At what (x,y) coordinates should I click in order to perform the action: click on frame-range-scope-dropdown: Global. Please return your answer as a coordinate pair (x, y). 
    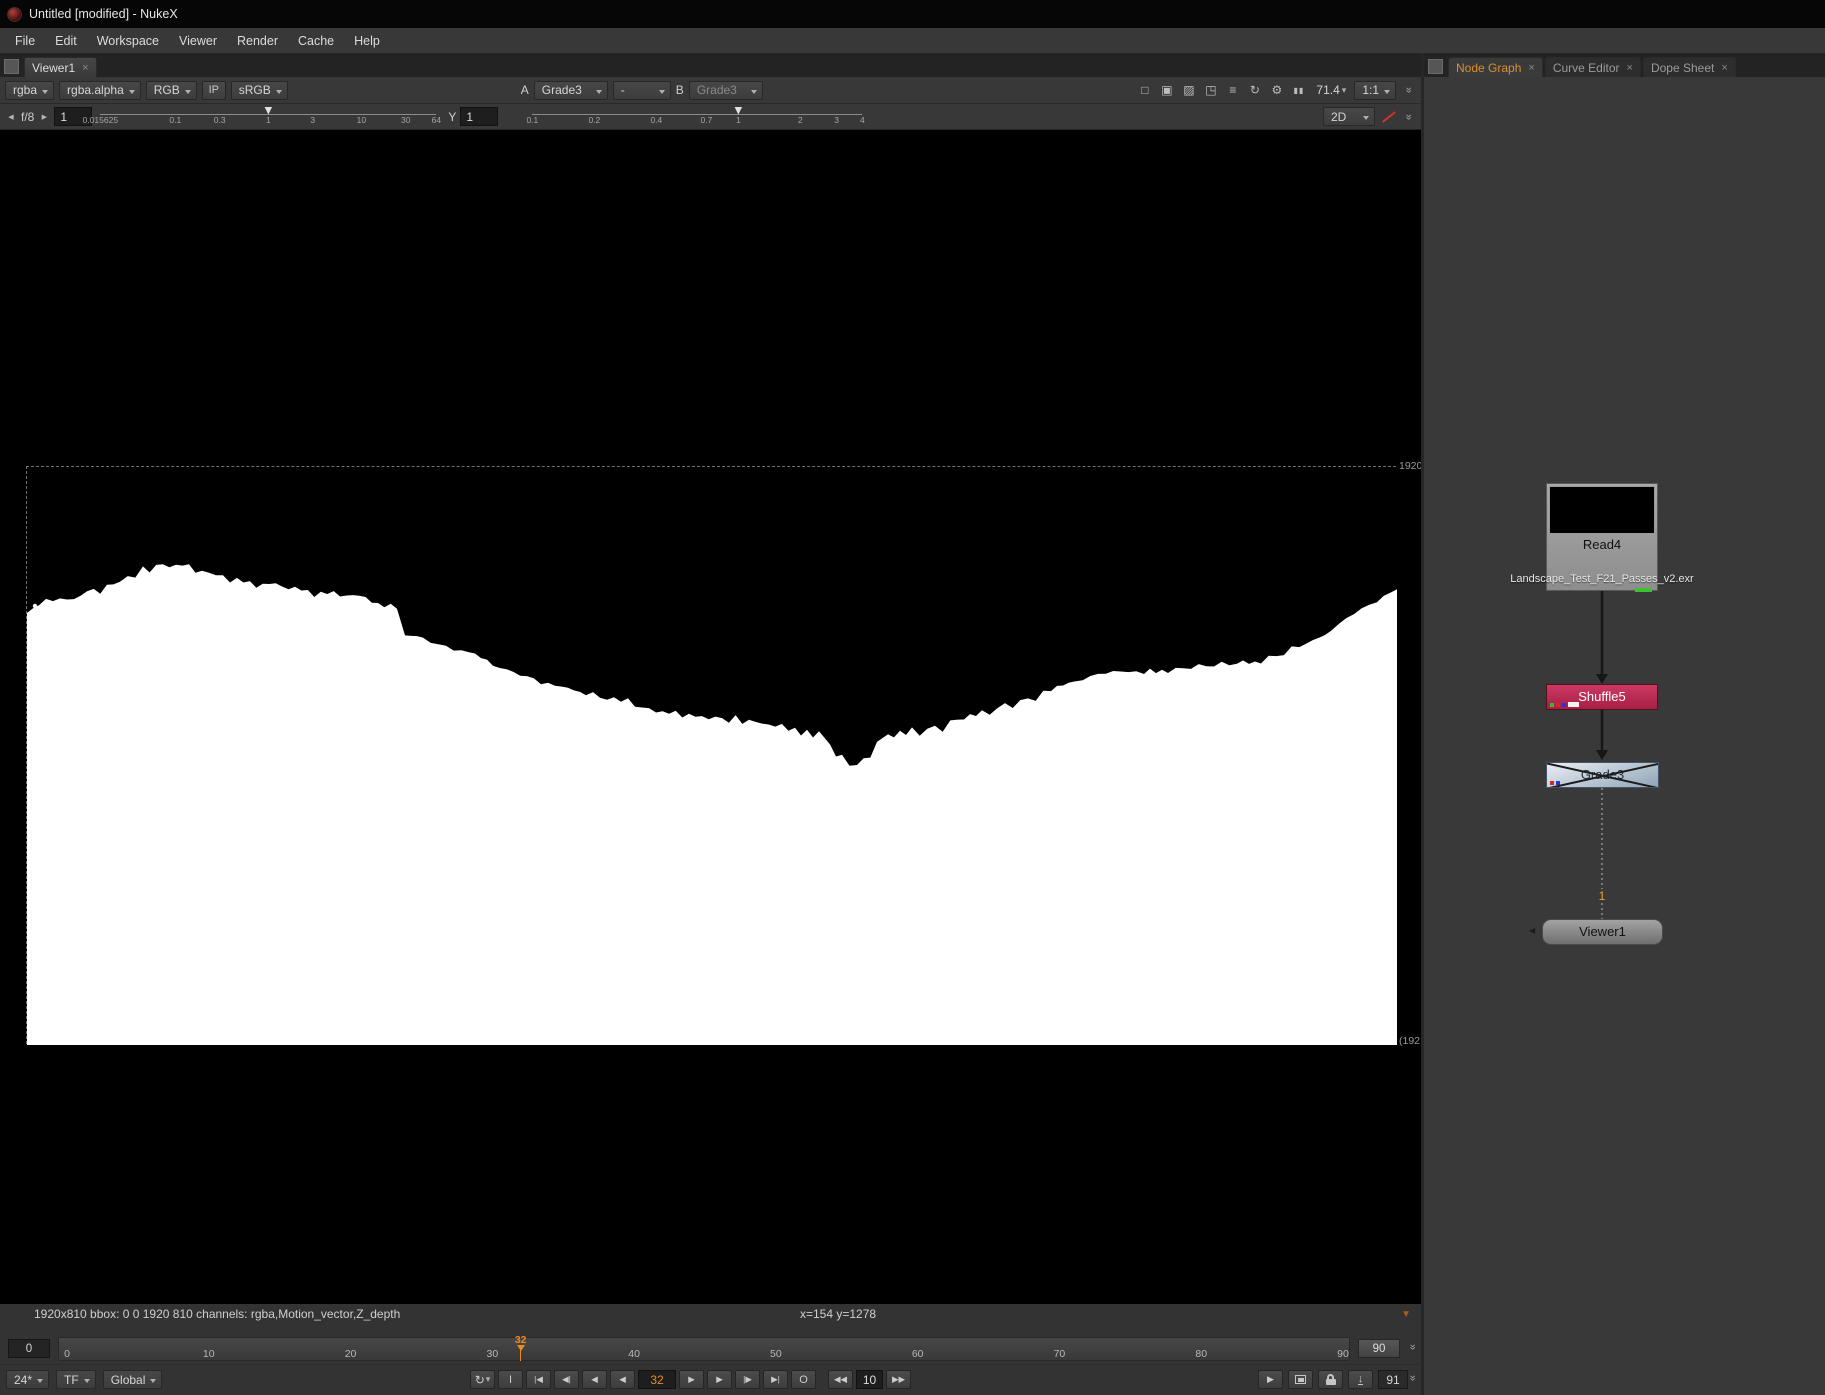
    Looking at the image, I should click on (132, 1379).